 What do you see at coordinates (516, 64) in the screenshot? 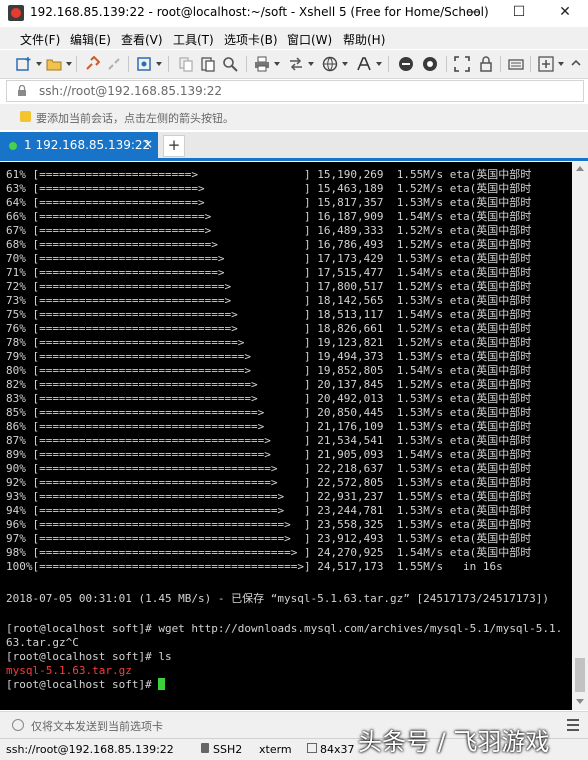
I see `keyboard-icon` at bounding box center [516, 64].